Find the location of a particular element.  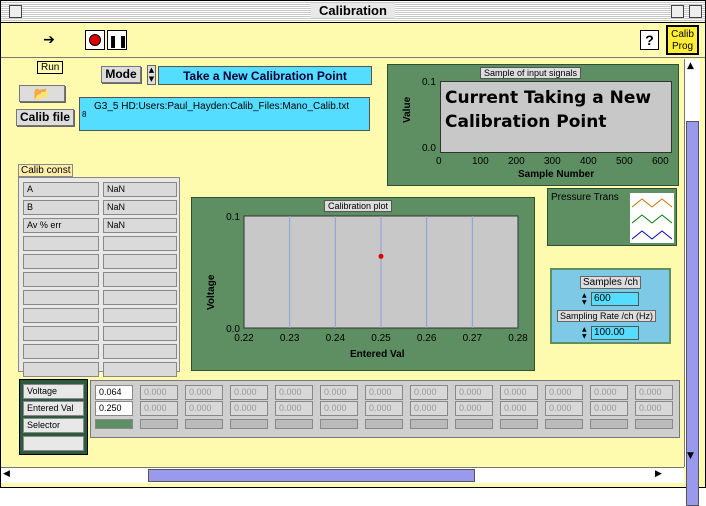

mode-select: Take a New Calibration Point is located at coordinates (265, 75).